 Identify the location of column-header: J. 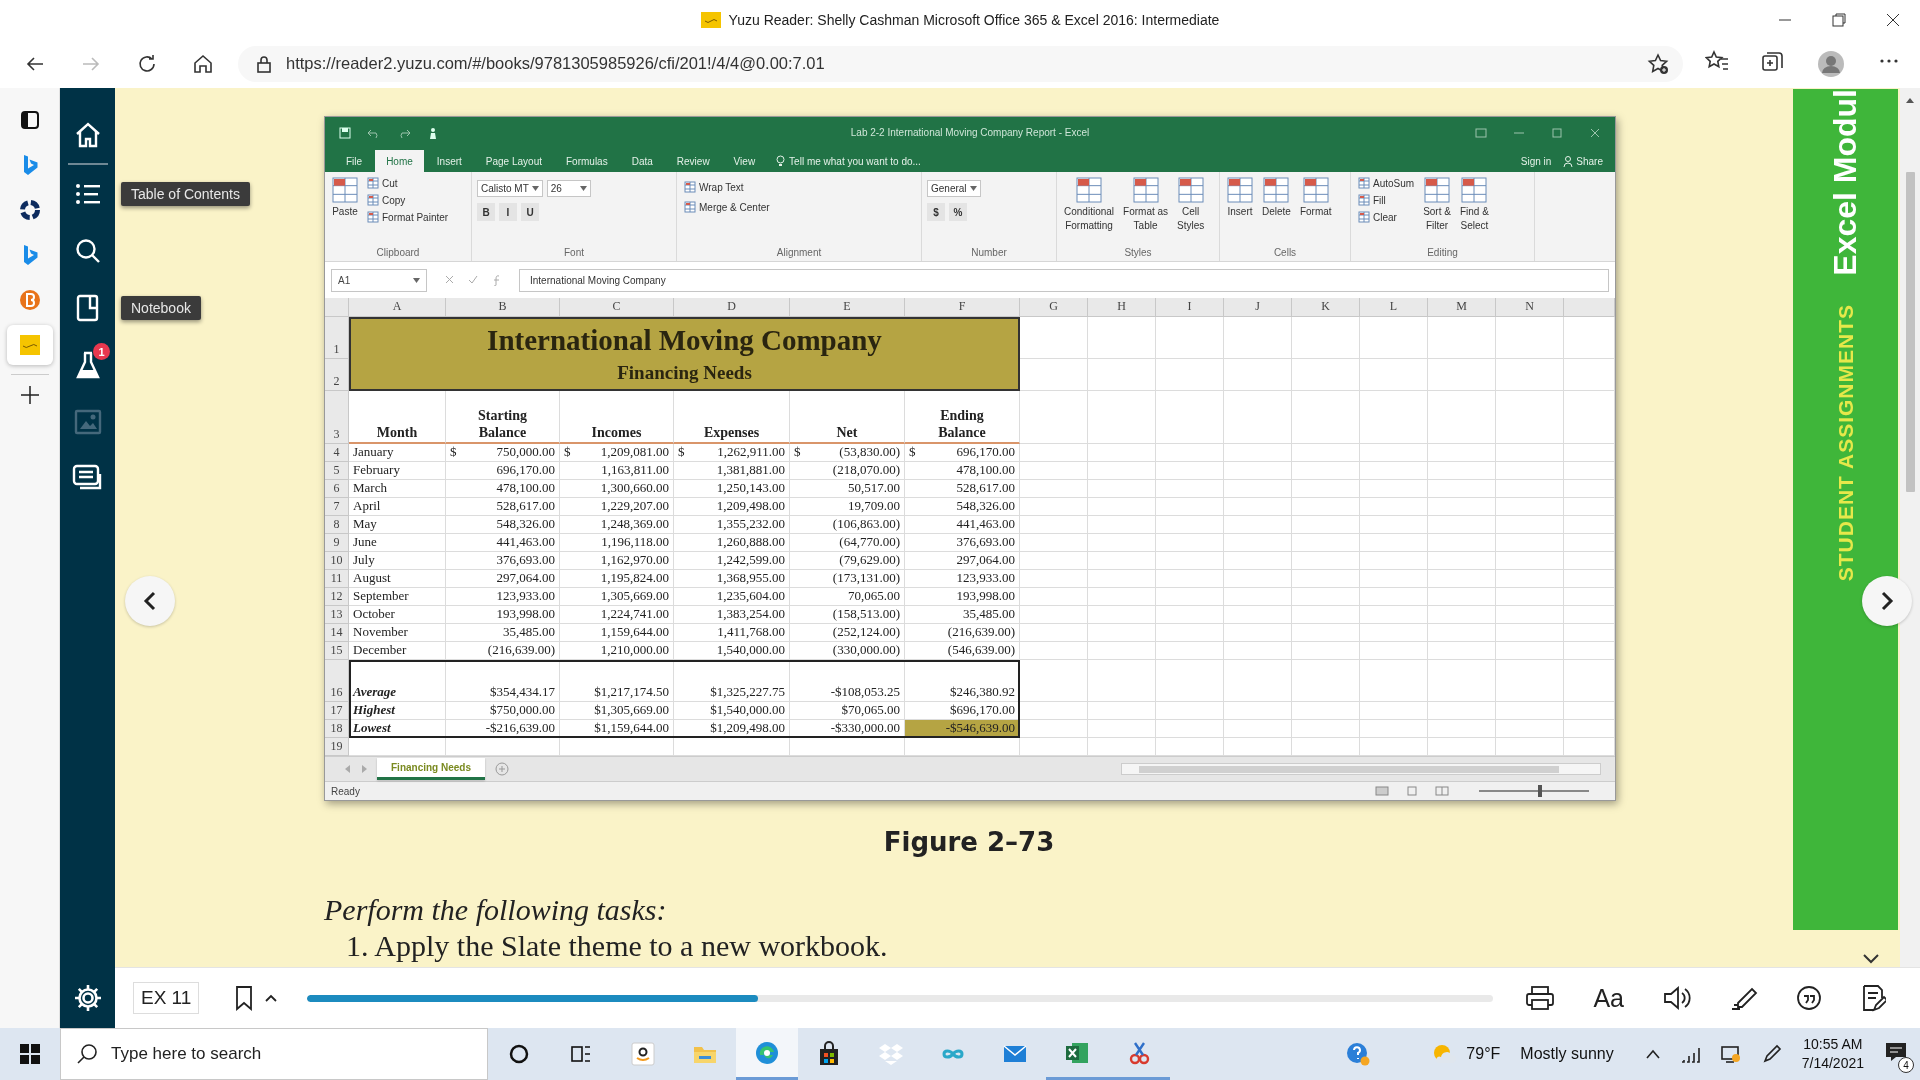
(1258, 307).